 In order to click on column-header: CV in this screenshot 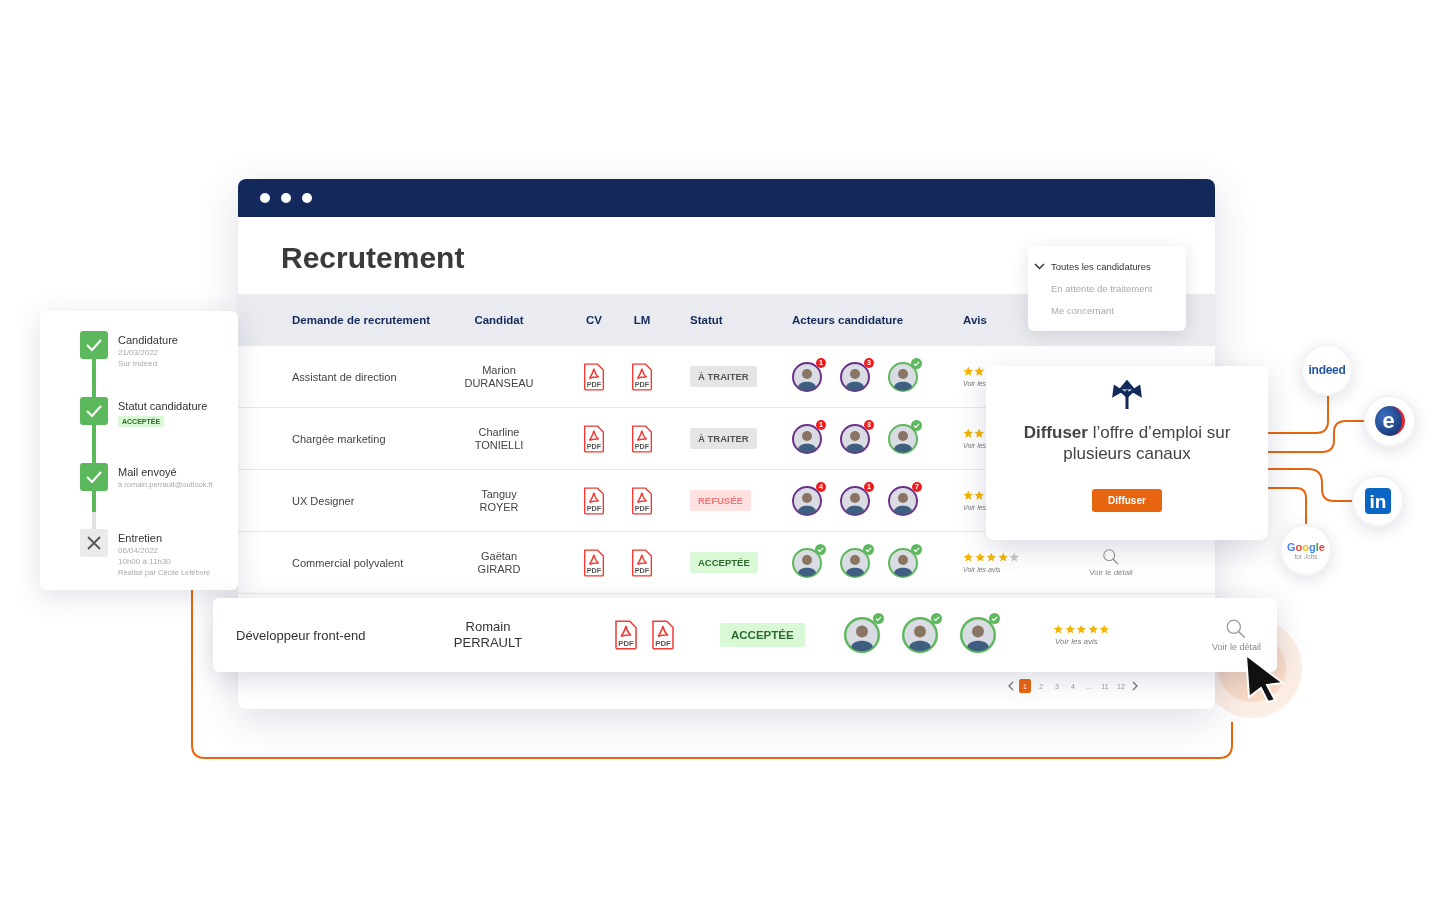, I will do `click(594, 320)`.